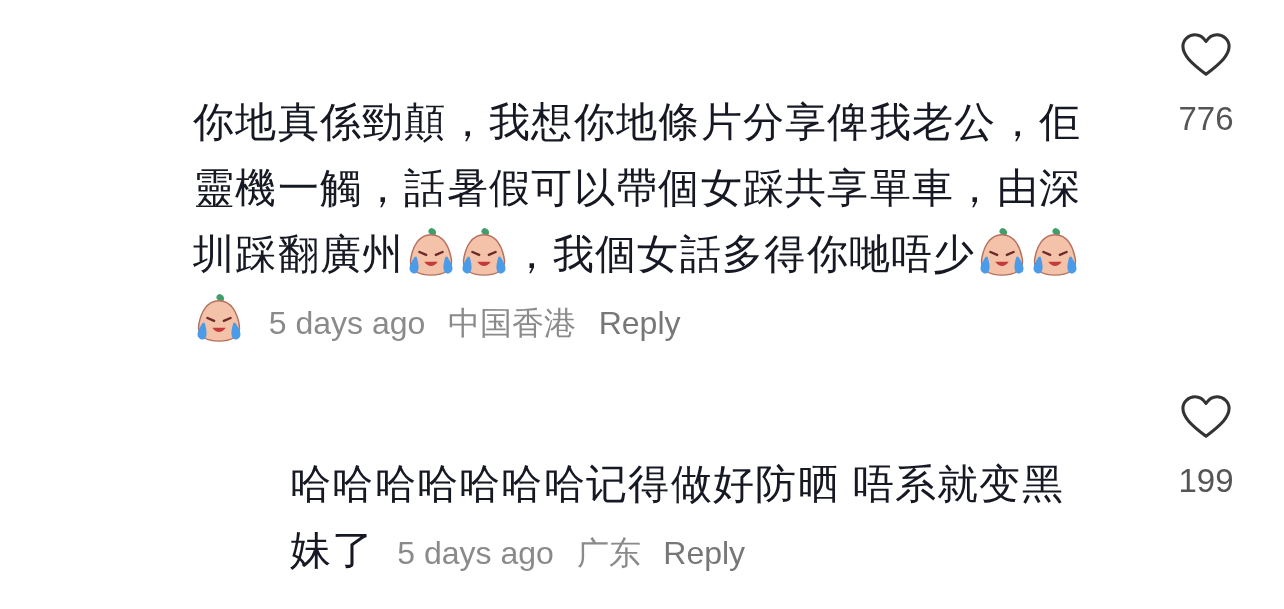  What do you see at coordinates (332, 550) in the screenshot?
I see `comment-text: 妹了` at bounding box center [332, 550].